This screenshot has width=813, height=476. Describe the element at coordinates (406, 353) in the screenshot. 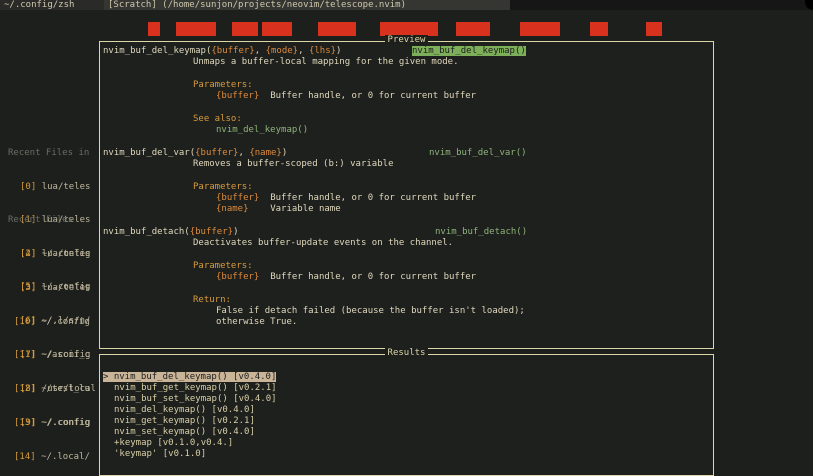

I see `results-title: Results` at that location.